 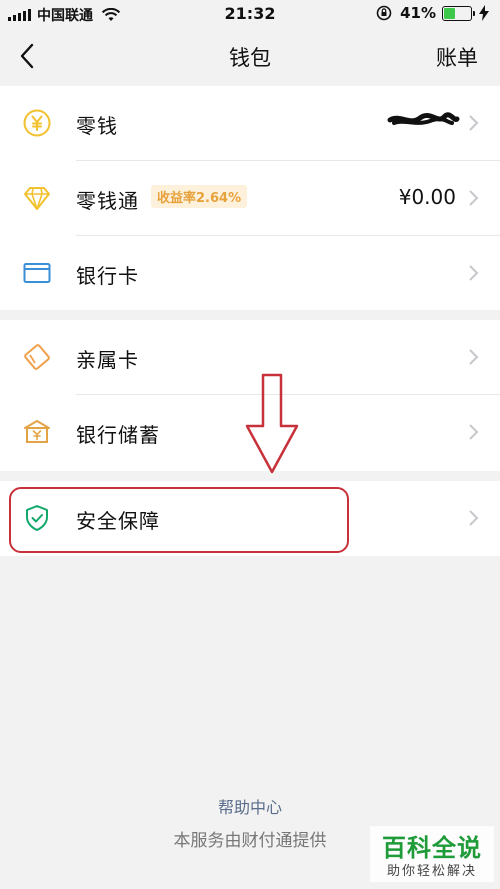 What do you see at coordinates (118, 435) in the screenshot?
I see `row-label: 银行储蓄` at bounding box center [118, 435].